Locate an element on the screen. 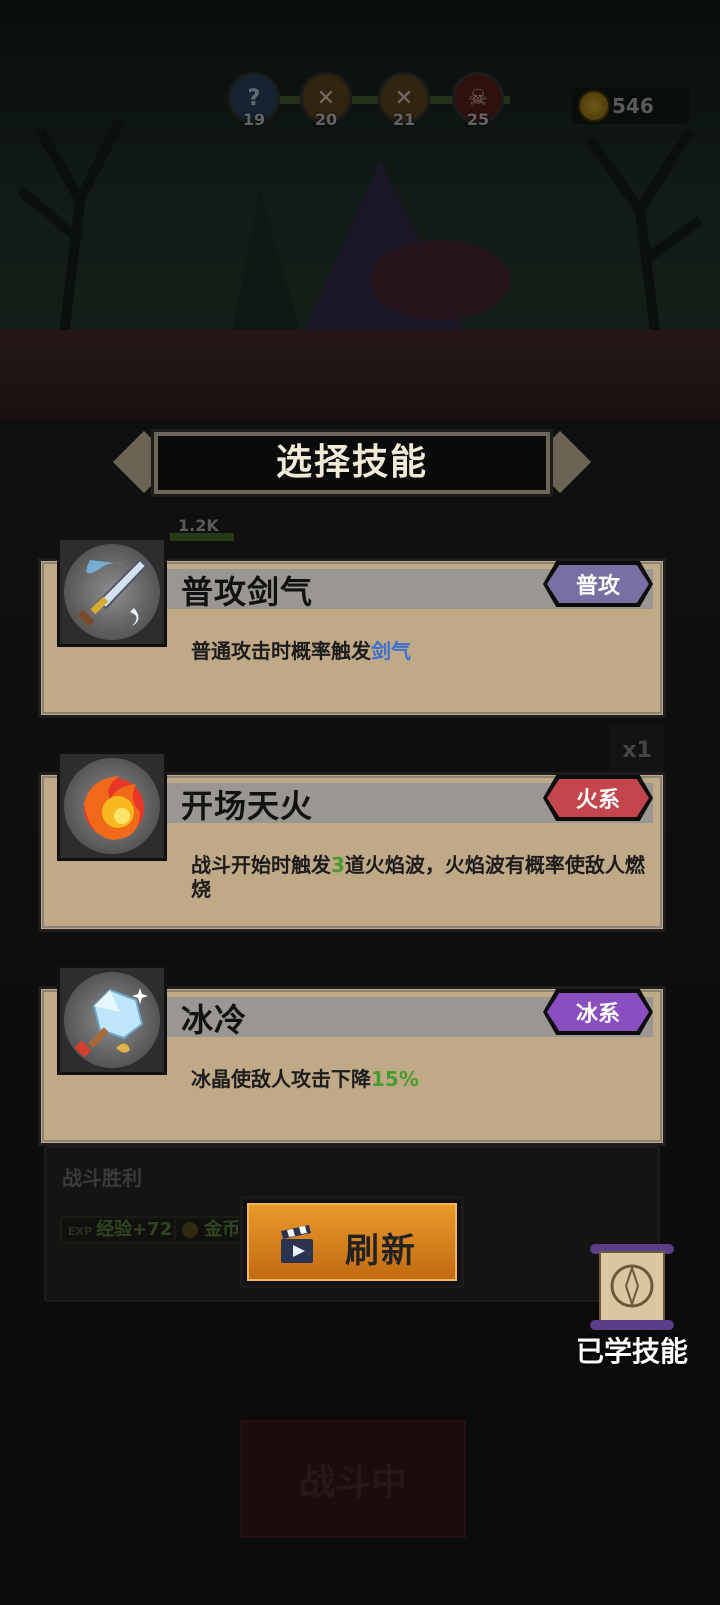 The width and height of the screenshot is (720, 1605). skill-description: 战斗开始时触发3道火焰波，火焰波有概率使敌人燃烧 is located at coordinates (421, 877).